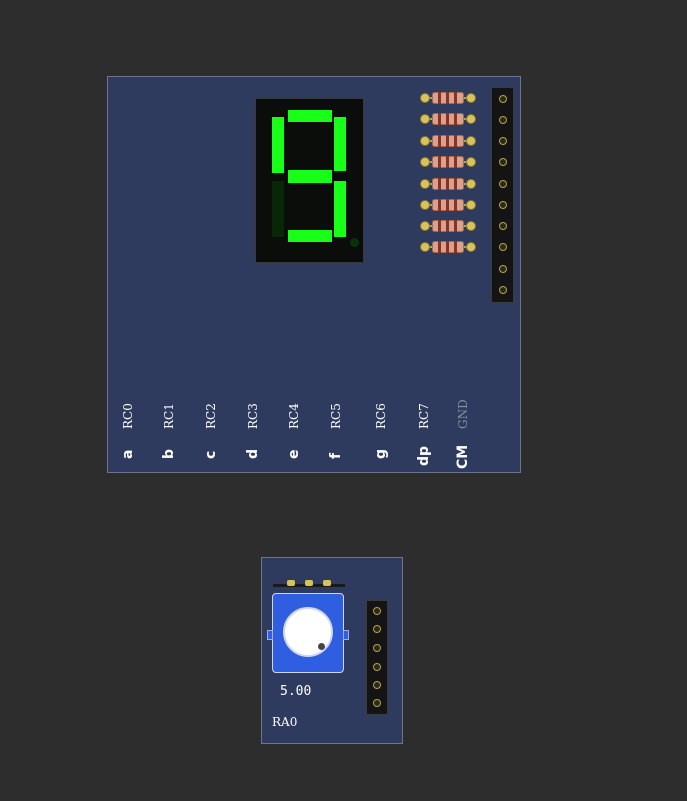 The width and height of the screenshot is (687, 801). I want to click on segment-g, so click(310, 176).